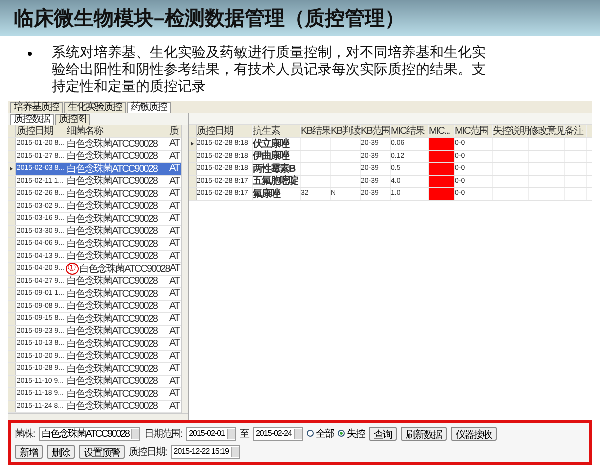 This screenshot has height=465, width=600. Describe the element at coordinates (269, 69) in the screenshot. I see `bullet-text: 系统对培养基、生化实验及药敏进行质量控制，对不同培养基和生化实验给出阳性和阴性参考结果，有技术人员记录每次实际质控的结果。支持定性和定量的质控记录` at that location.